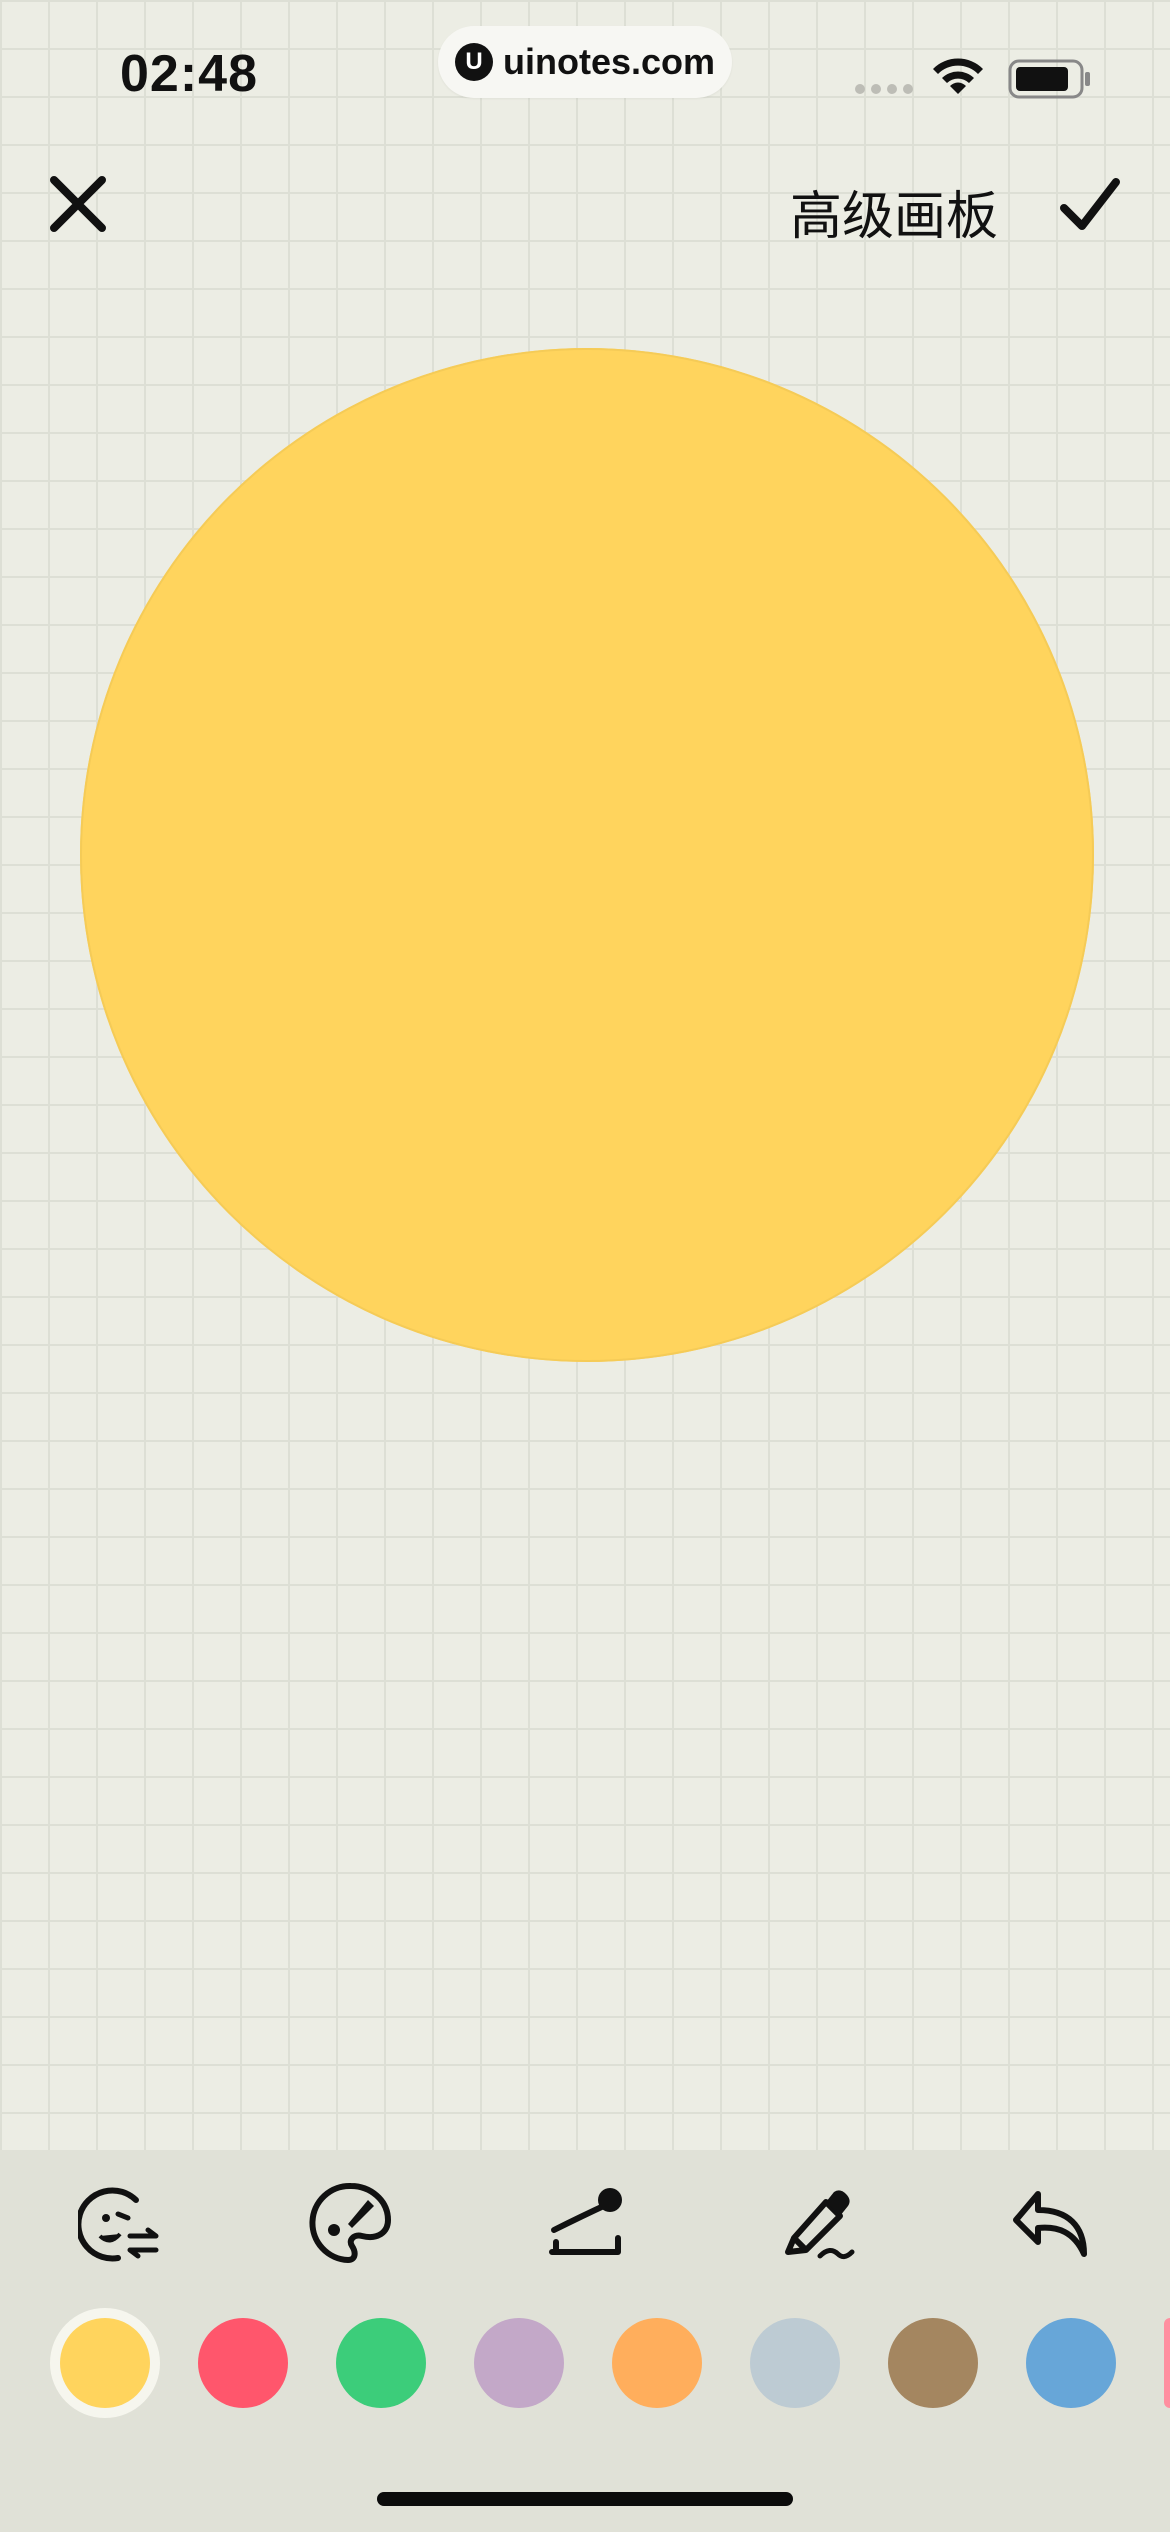 This screenshot has height=2532, width=1170. What do you see at coordinates (189, 74) in the screenshot?
I see `status-time: 02:48` at bounding box center [189, 74].